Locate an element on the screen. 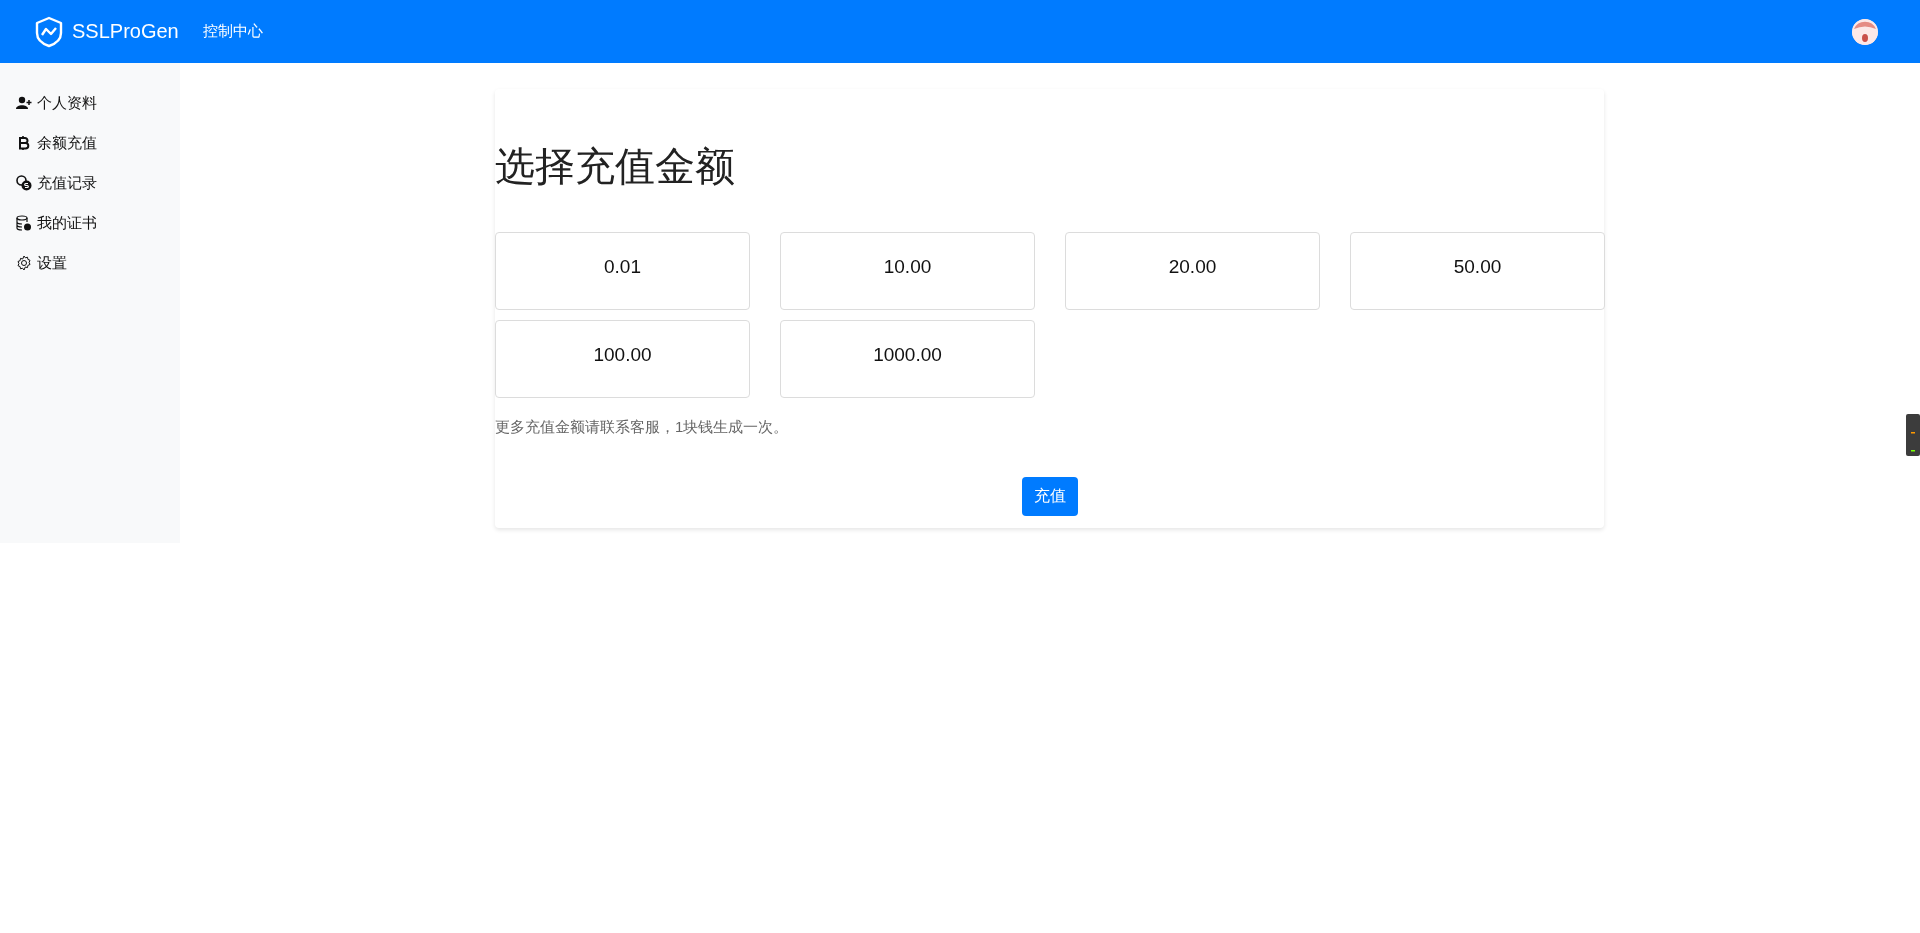 The image size is (1920, 933). amount-option: 0.01 is located at coordinates (622, 271).